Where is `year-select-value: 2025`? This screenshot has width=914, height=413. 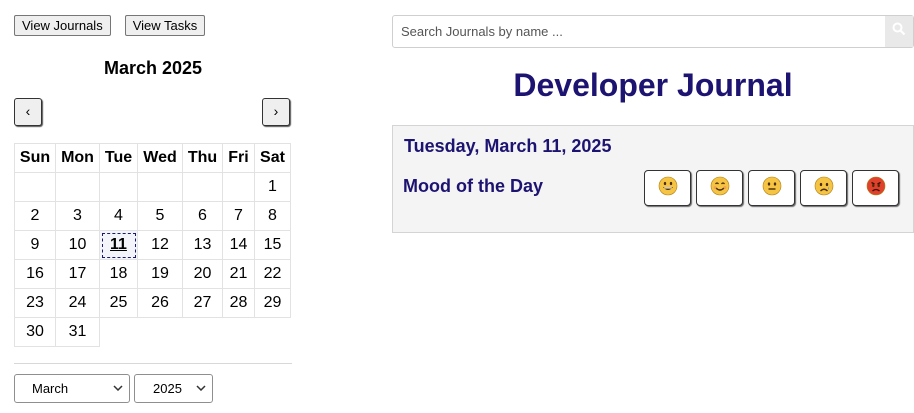
year-select-value: 2025 is located at coordinates (167, 388).